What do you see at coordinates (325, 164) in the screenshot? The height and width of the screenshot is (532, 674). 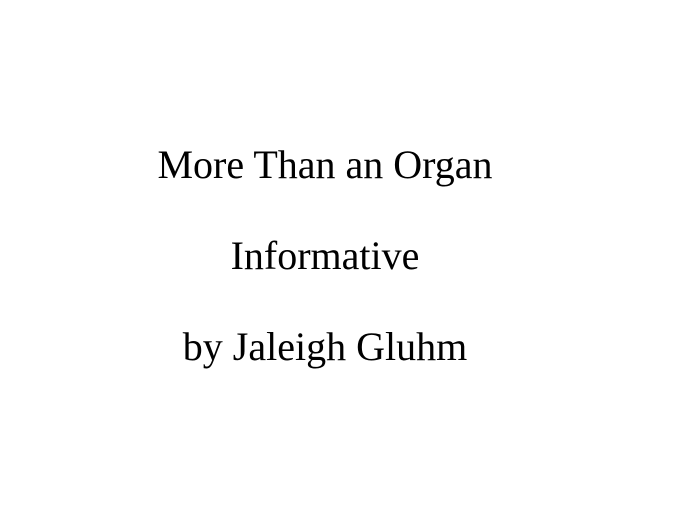 I see `document-title: More Than an Organ` at bounding box center [325, 164].